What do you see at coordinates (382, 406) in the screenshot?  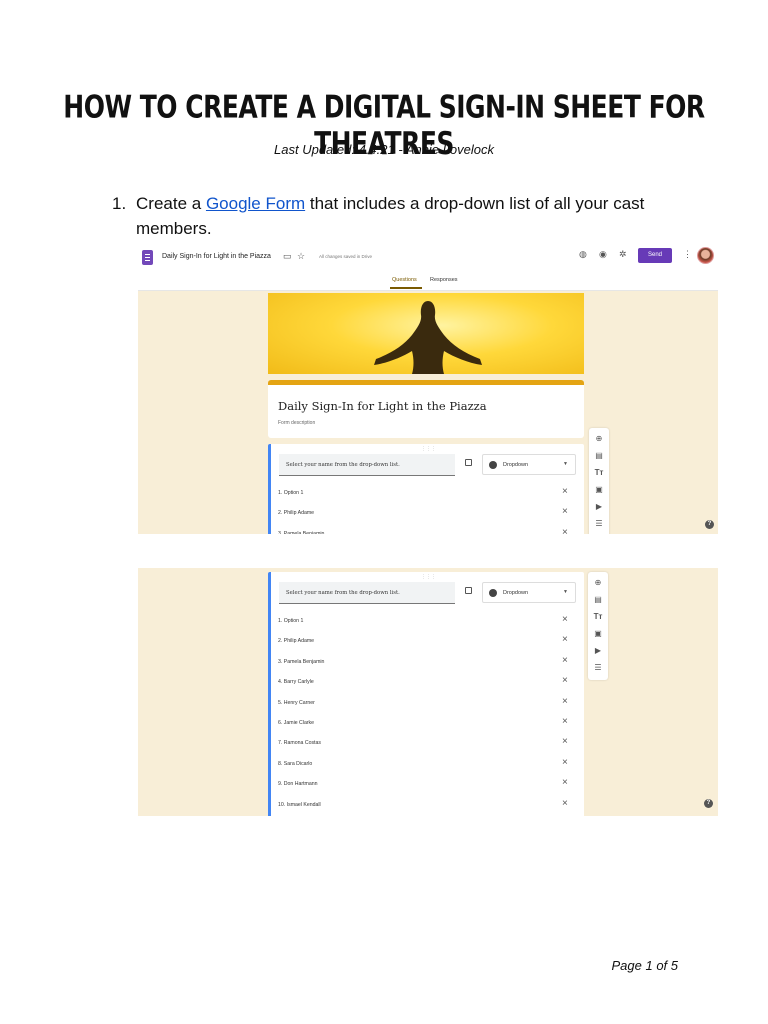 I see `form-title: Daily Sign-In for Light in the Piazza` at bounding box center [382, 406].